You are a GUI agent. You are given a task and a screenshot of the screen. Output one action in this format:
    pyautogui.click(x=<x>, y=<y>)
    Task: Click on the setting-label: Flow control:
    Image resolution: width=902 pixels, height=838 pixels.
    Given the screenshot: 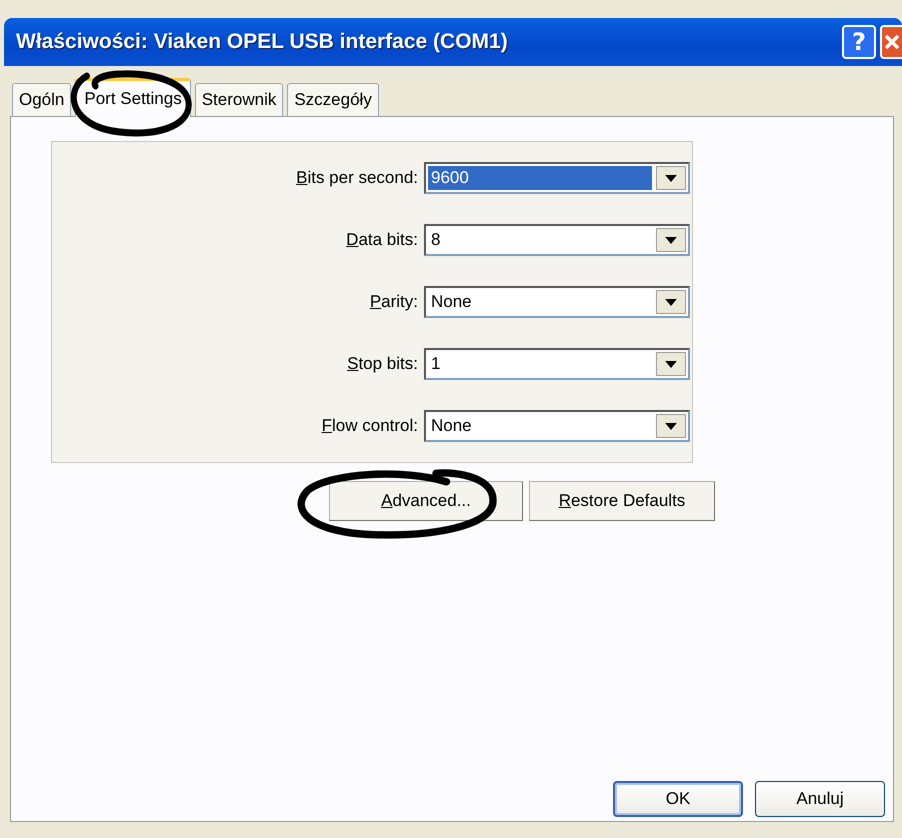 What is the action you would take?
    pyautogui.click(x=370, y=426)
    